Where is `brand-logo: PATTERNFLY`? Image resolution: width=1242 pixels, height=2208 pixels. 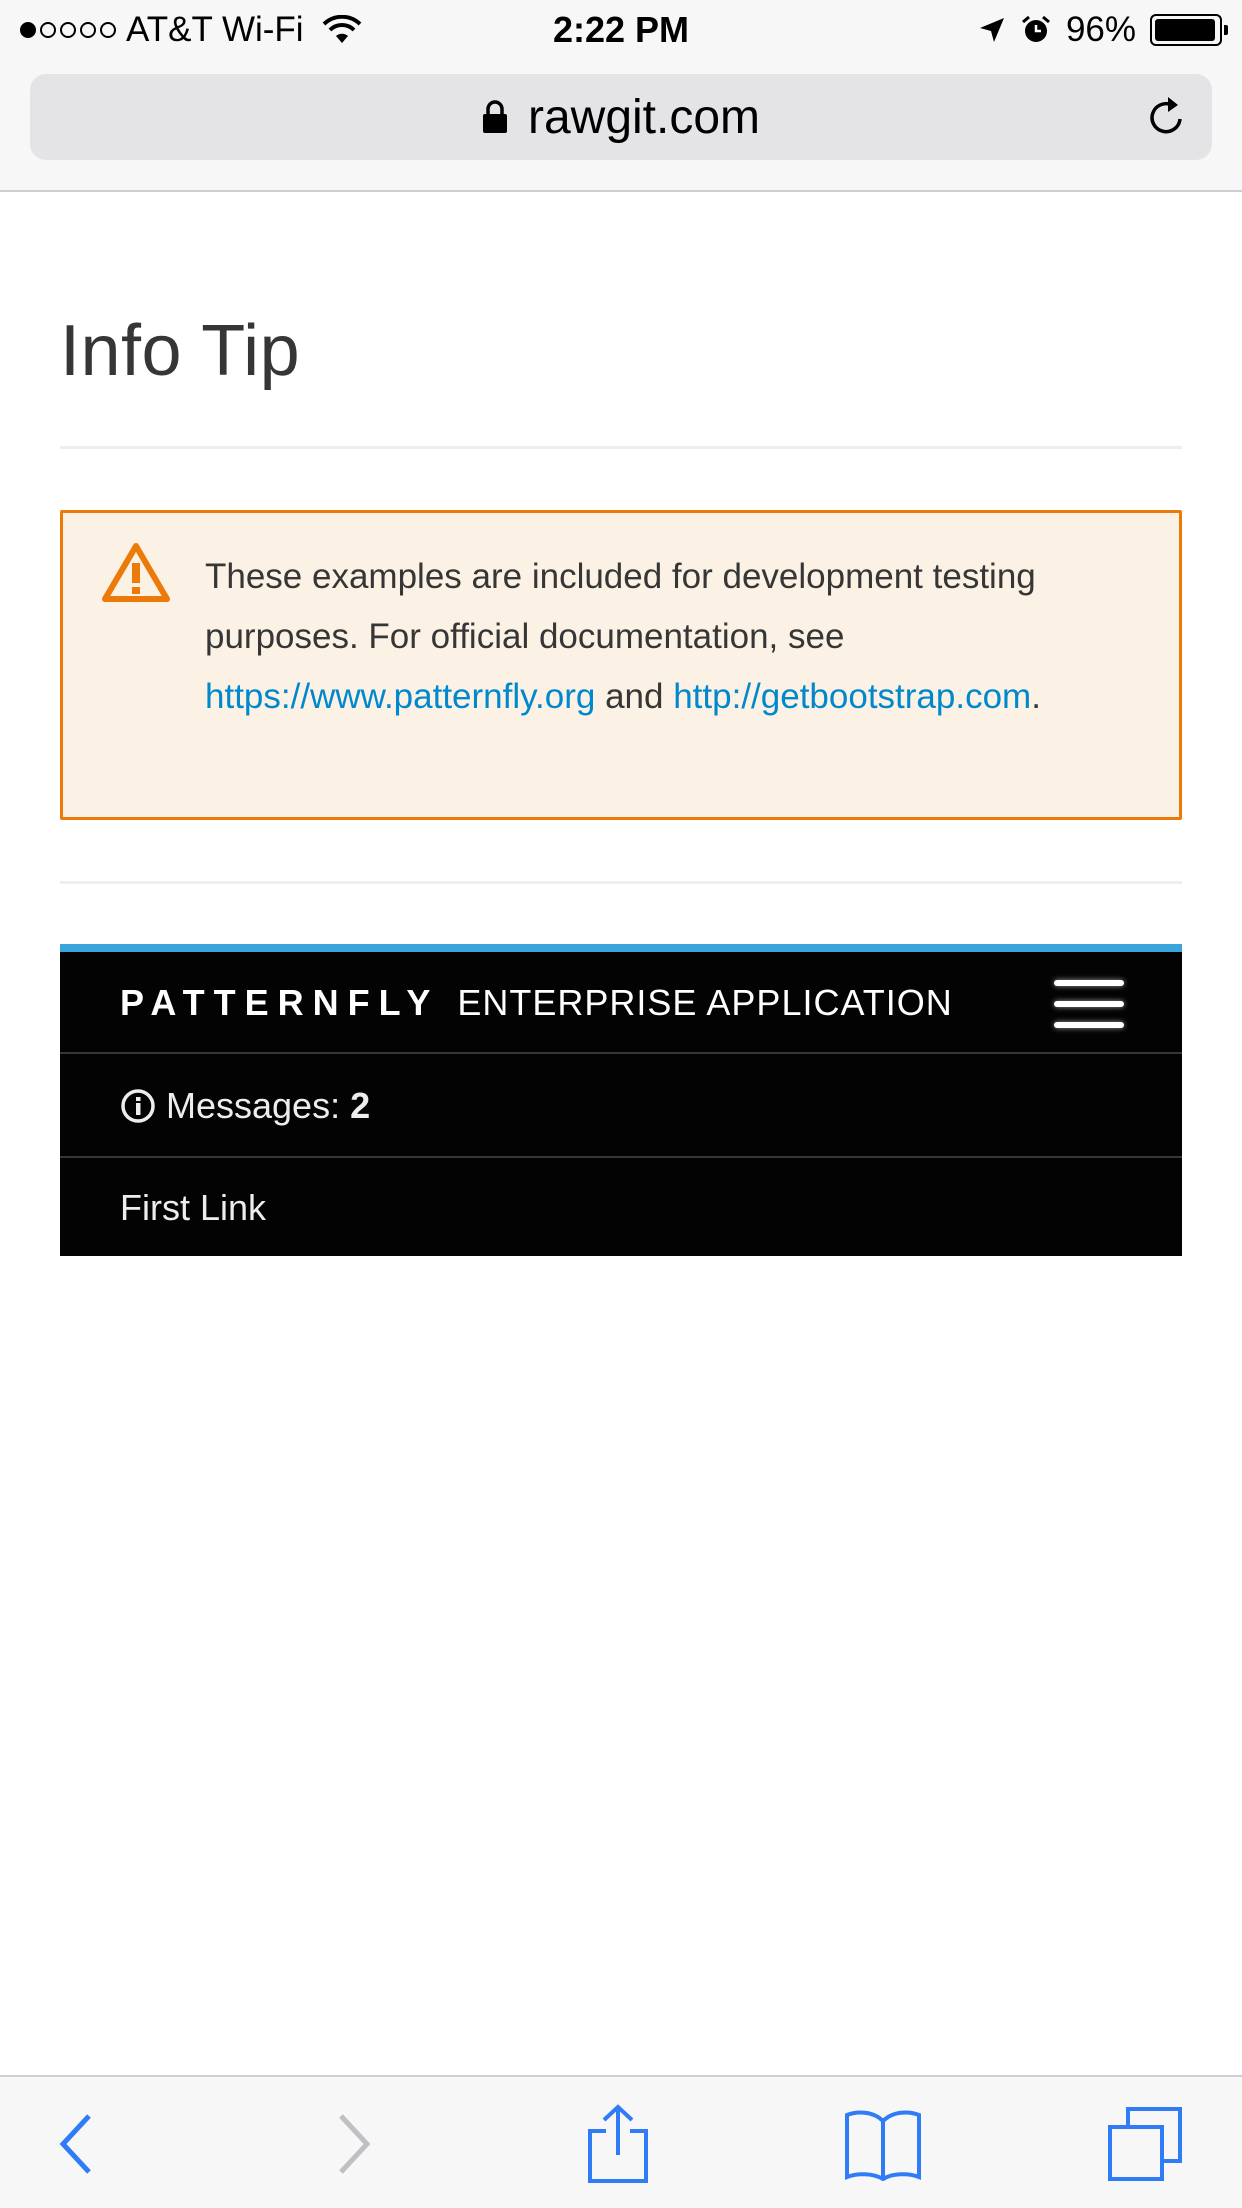 brand-logo: PATTERNFLY is located at coordinates (280, 1002).